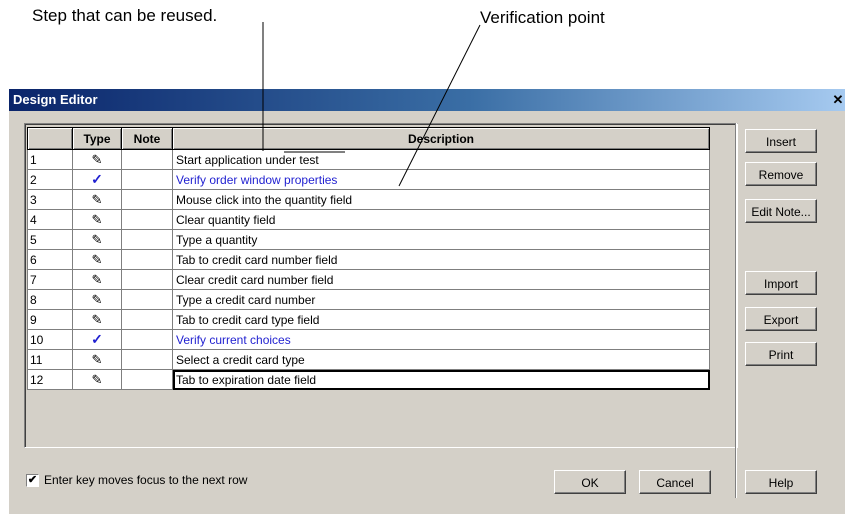 The image size is (845, 514). What do you see at coordinates (441, 219) in the screenshot?
I see `description-cell: Clear quantity field` at bounding box center [441, 219].